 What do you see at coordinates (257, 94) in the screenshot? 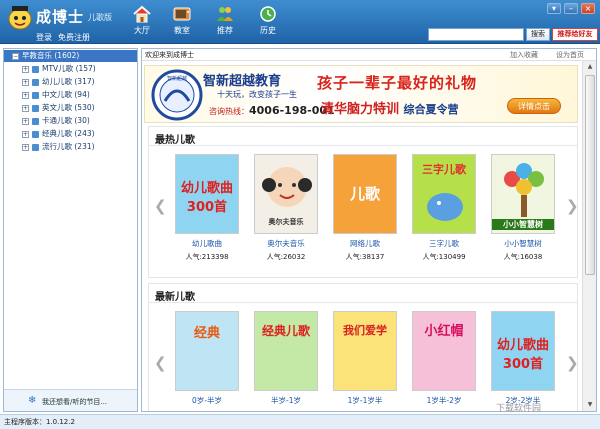
I see `banner-slogan: 十天玩，改变孩子一生` at bounding box center [257, 94].